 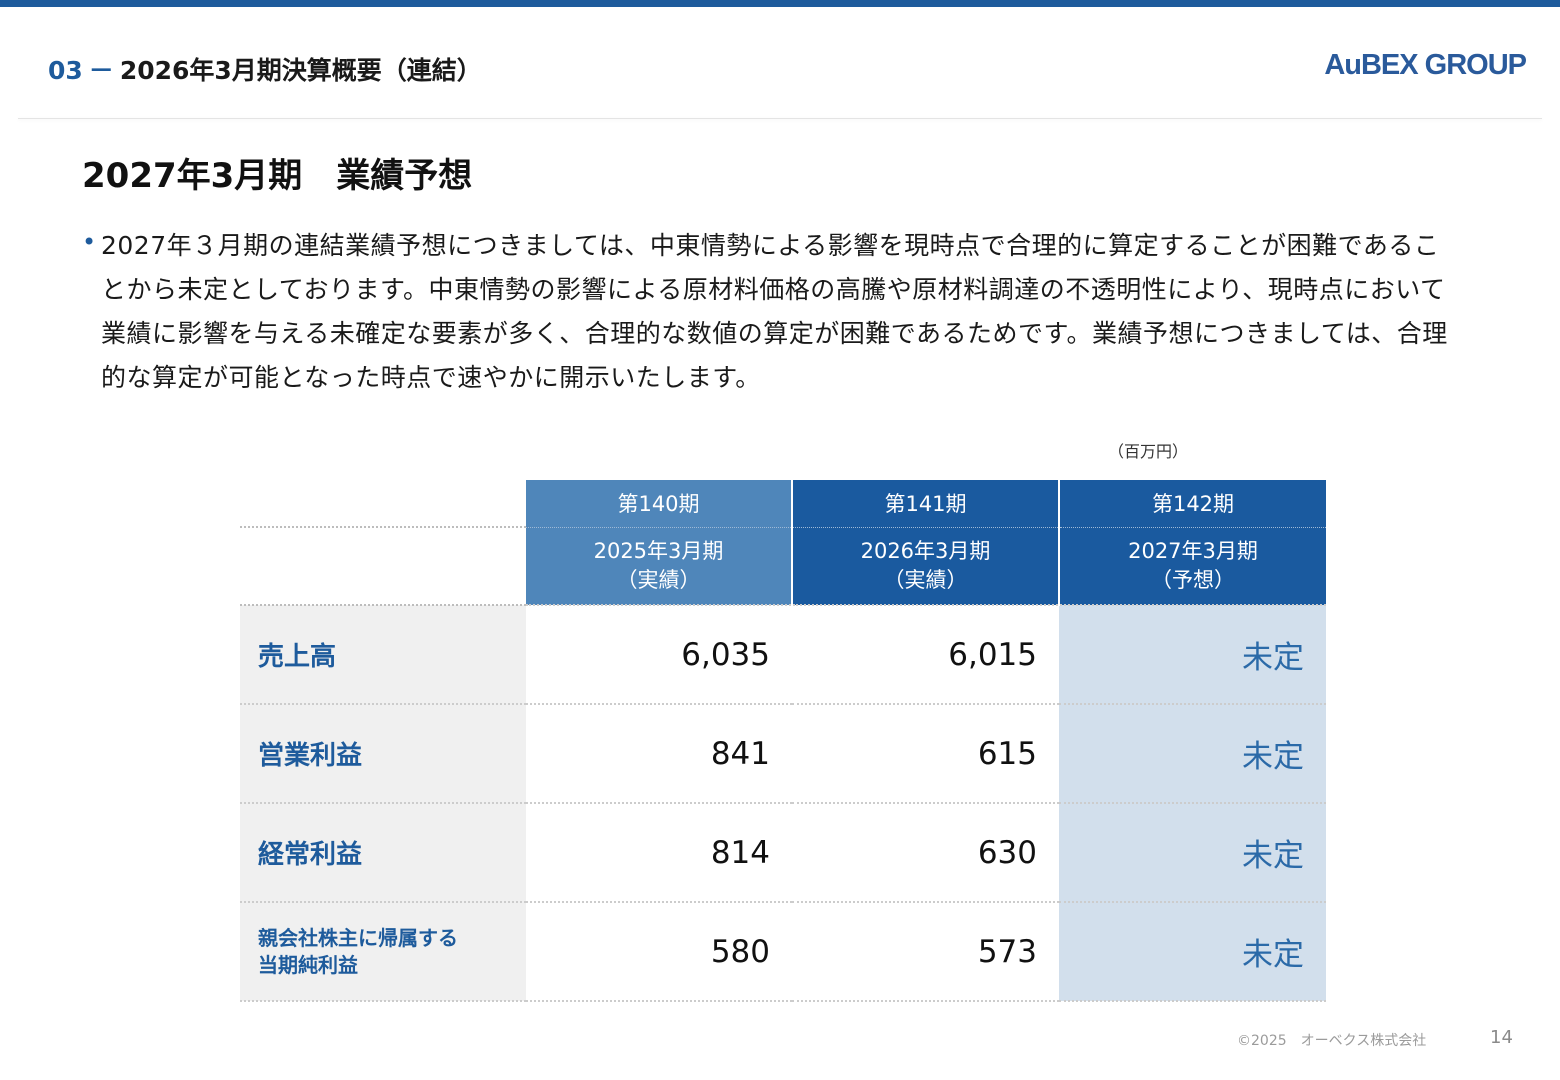 I want to click on header-fiscal-2027-kind: （予想）, so click(x=1193, y=579).